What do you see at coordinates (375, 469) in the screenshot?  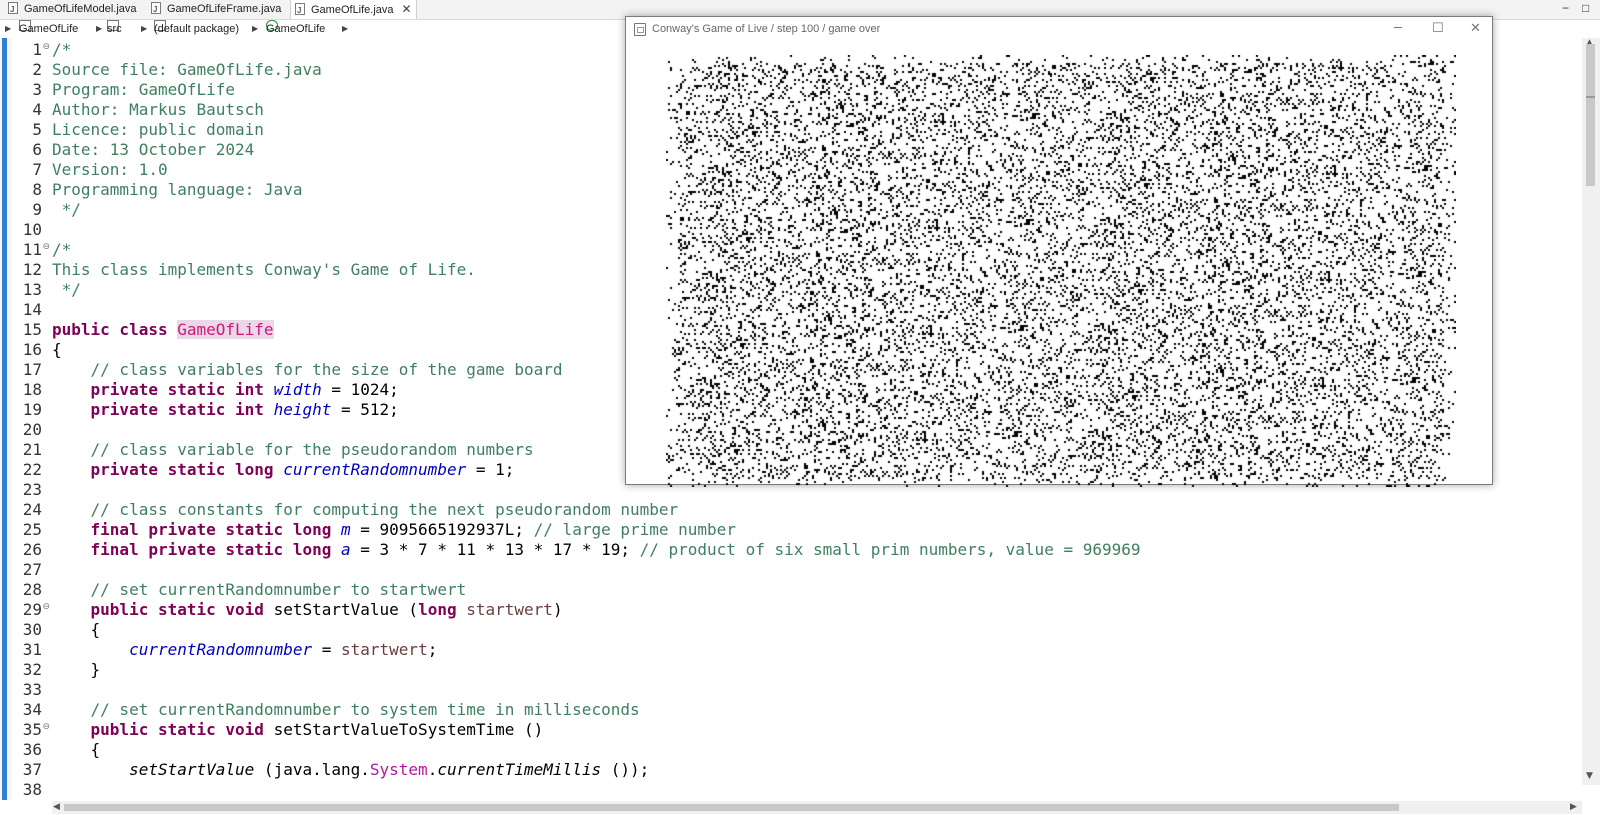 I see `code-token: currentRandomnumber` at bounding box center [375, 469].